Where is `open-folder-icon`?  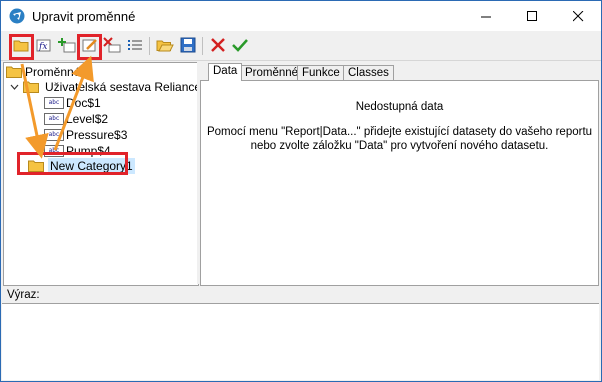
open-folder-icon is located at coordinates (165, 46).